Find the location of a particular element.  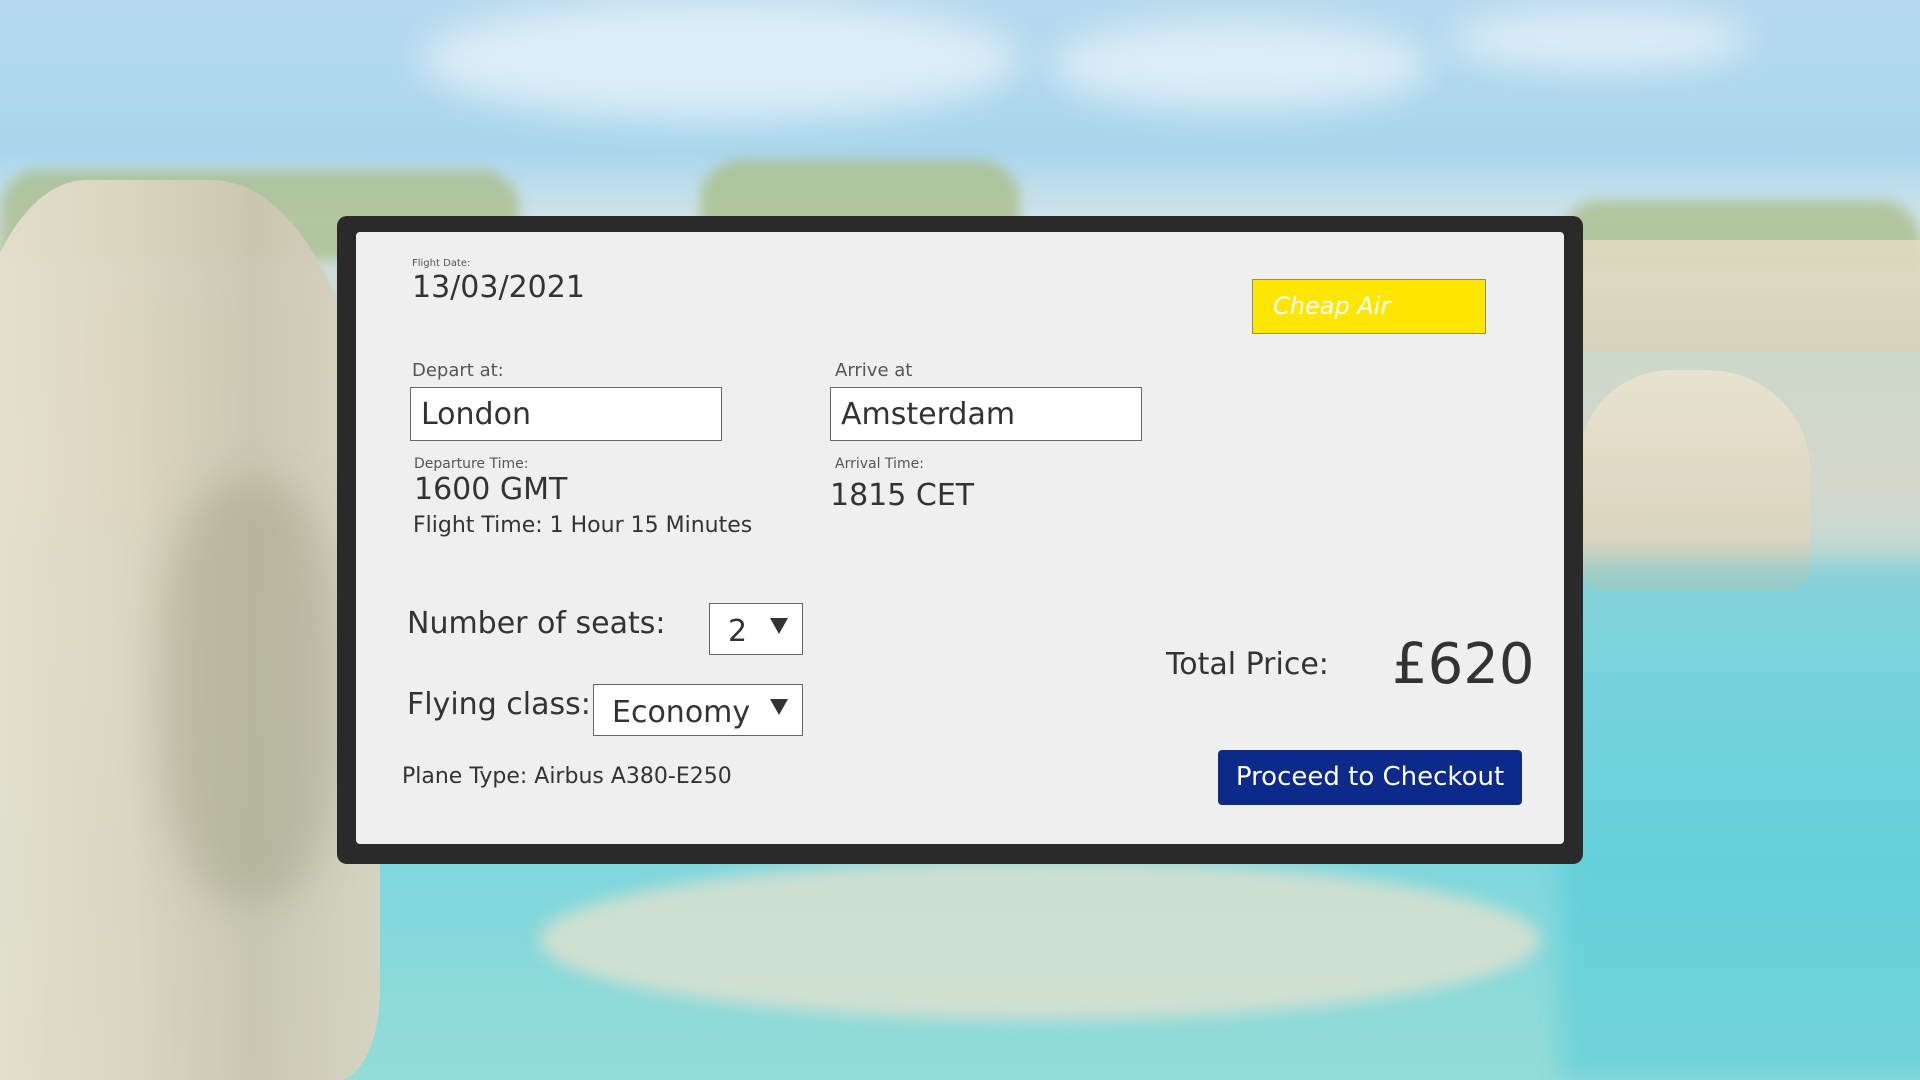

arrival-time-label: Arrival Time: is located at coordinates (879, 464).